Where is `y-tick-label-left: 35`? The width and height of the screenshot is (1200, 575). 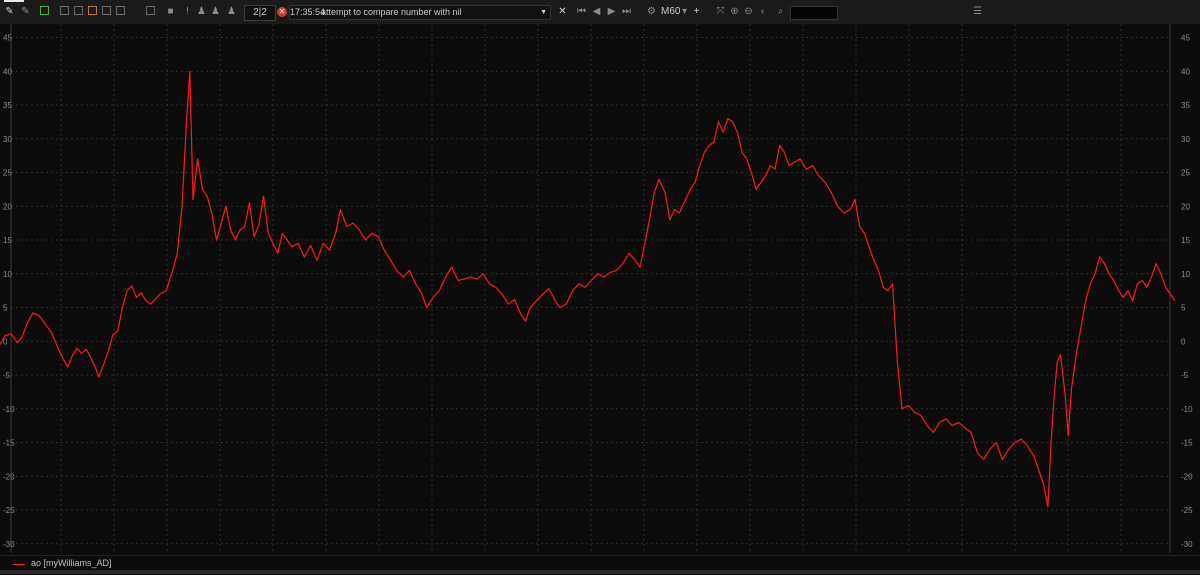
y-tick-label-left: 35 is located at coordinates (7, 105).